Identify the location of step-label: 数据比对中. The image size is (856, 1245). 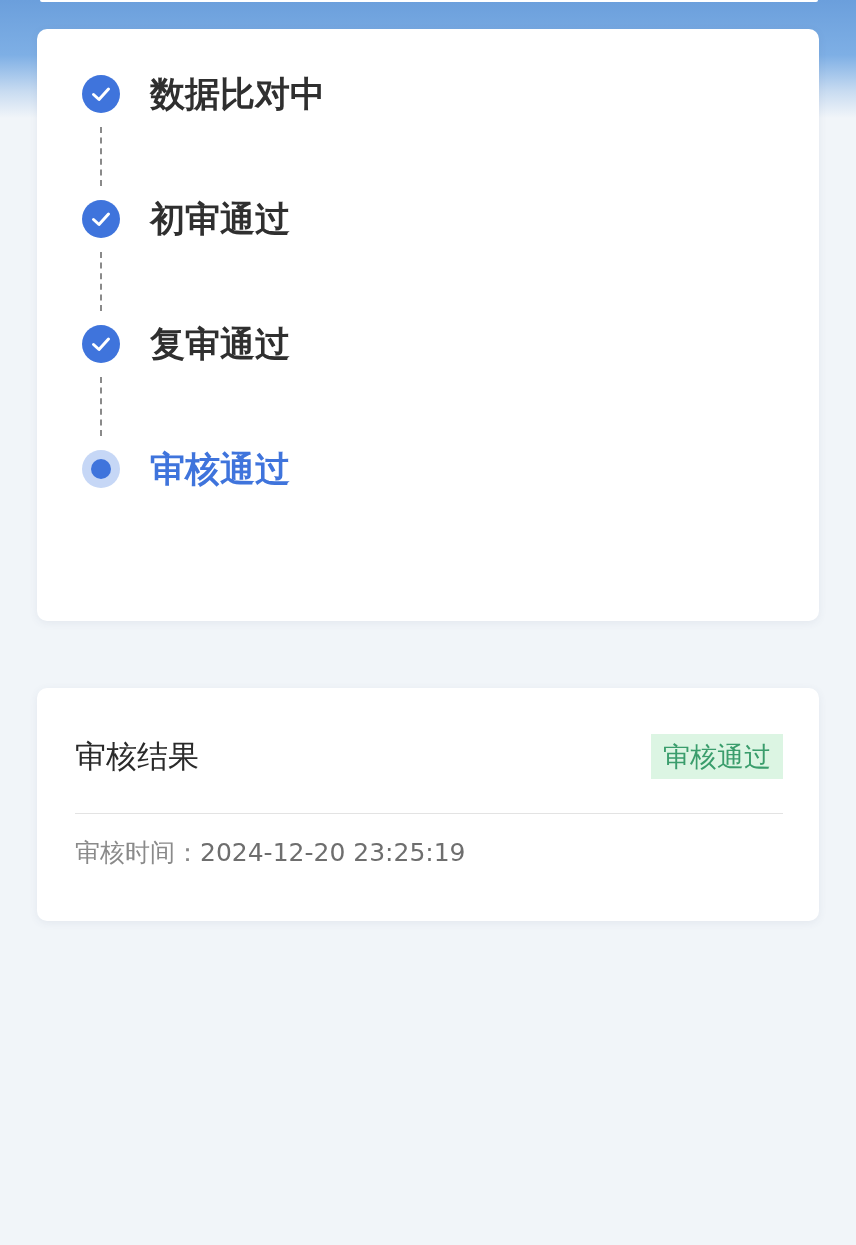
(237, 94).